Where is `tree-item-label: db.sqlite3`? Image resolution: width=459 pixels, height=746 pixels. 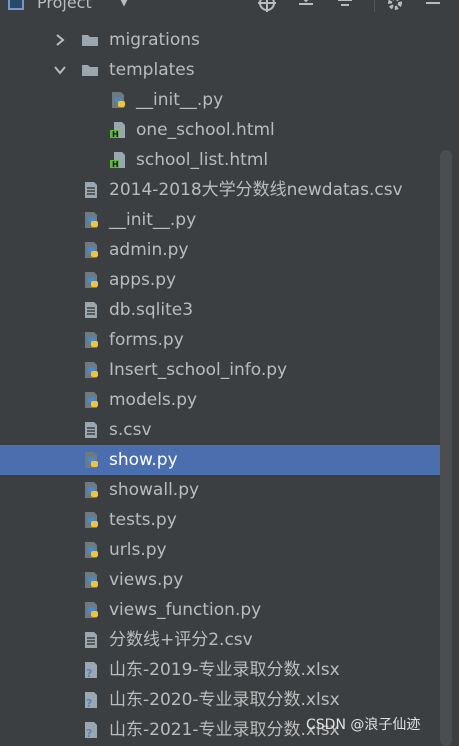
tree-item-label: db.sqlite3 is located at coordinates (151, 310).